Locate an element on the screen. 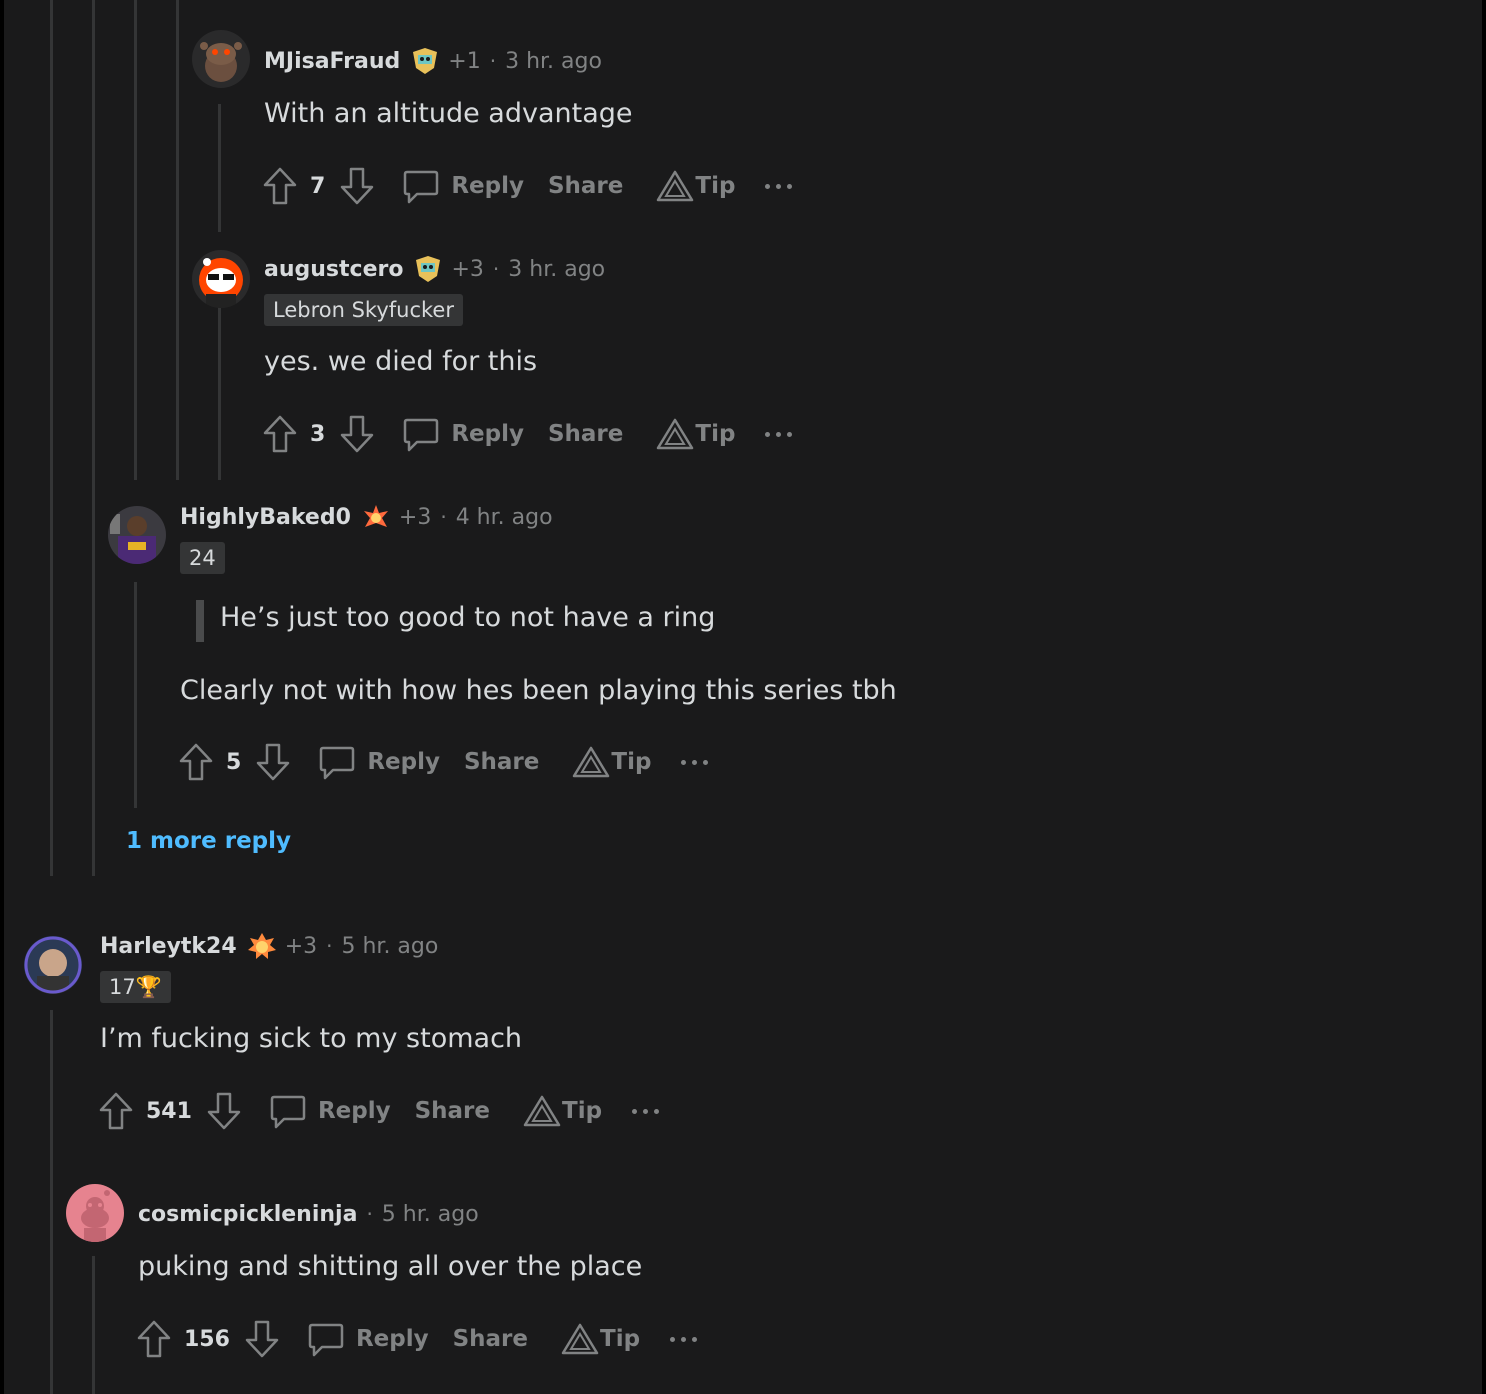 This screenshot has height=1394, width=1486. comment-header: MJisaFraud +1 · 3 hr. ago is located at coordinates (433, 61).